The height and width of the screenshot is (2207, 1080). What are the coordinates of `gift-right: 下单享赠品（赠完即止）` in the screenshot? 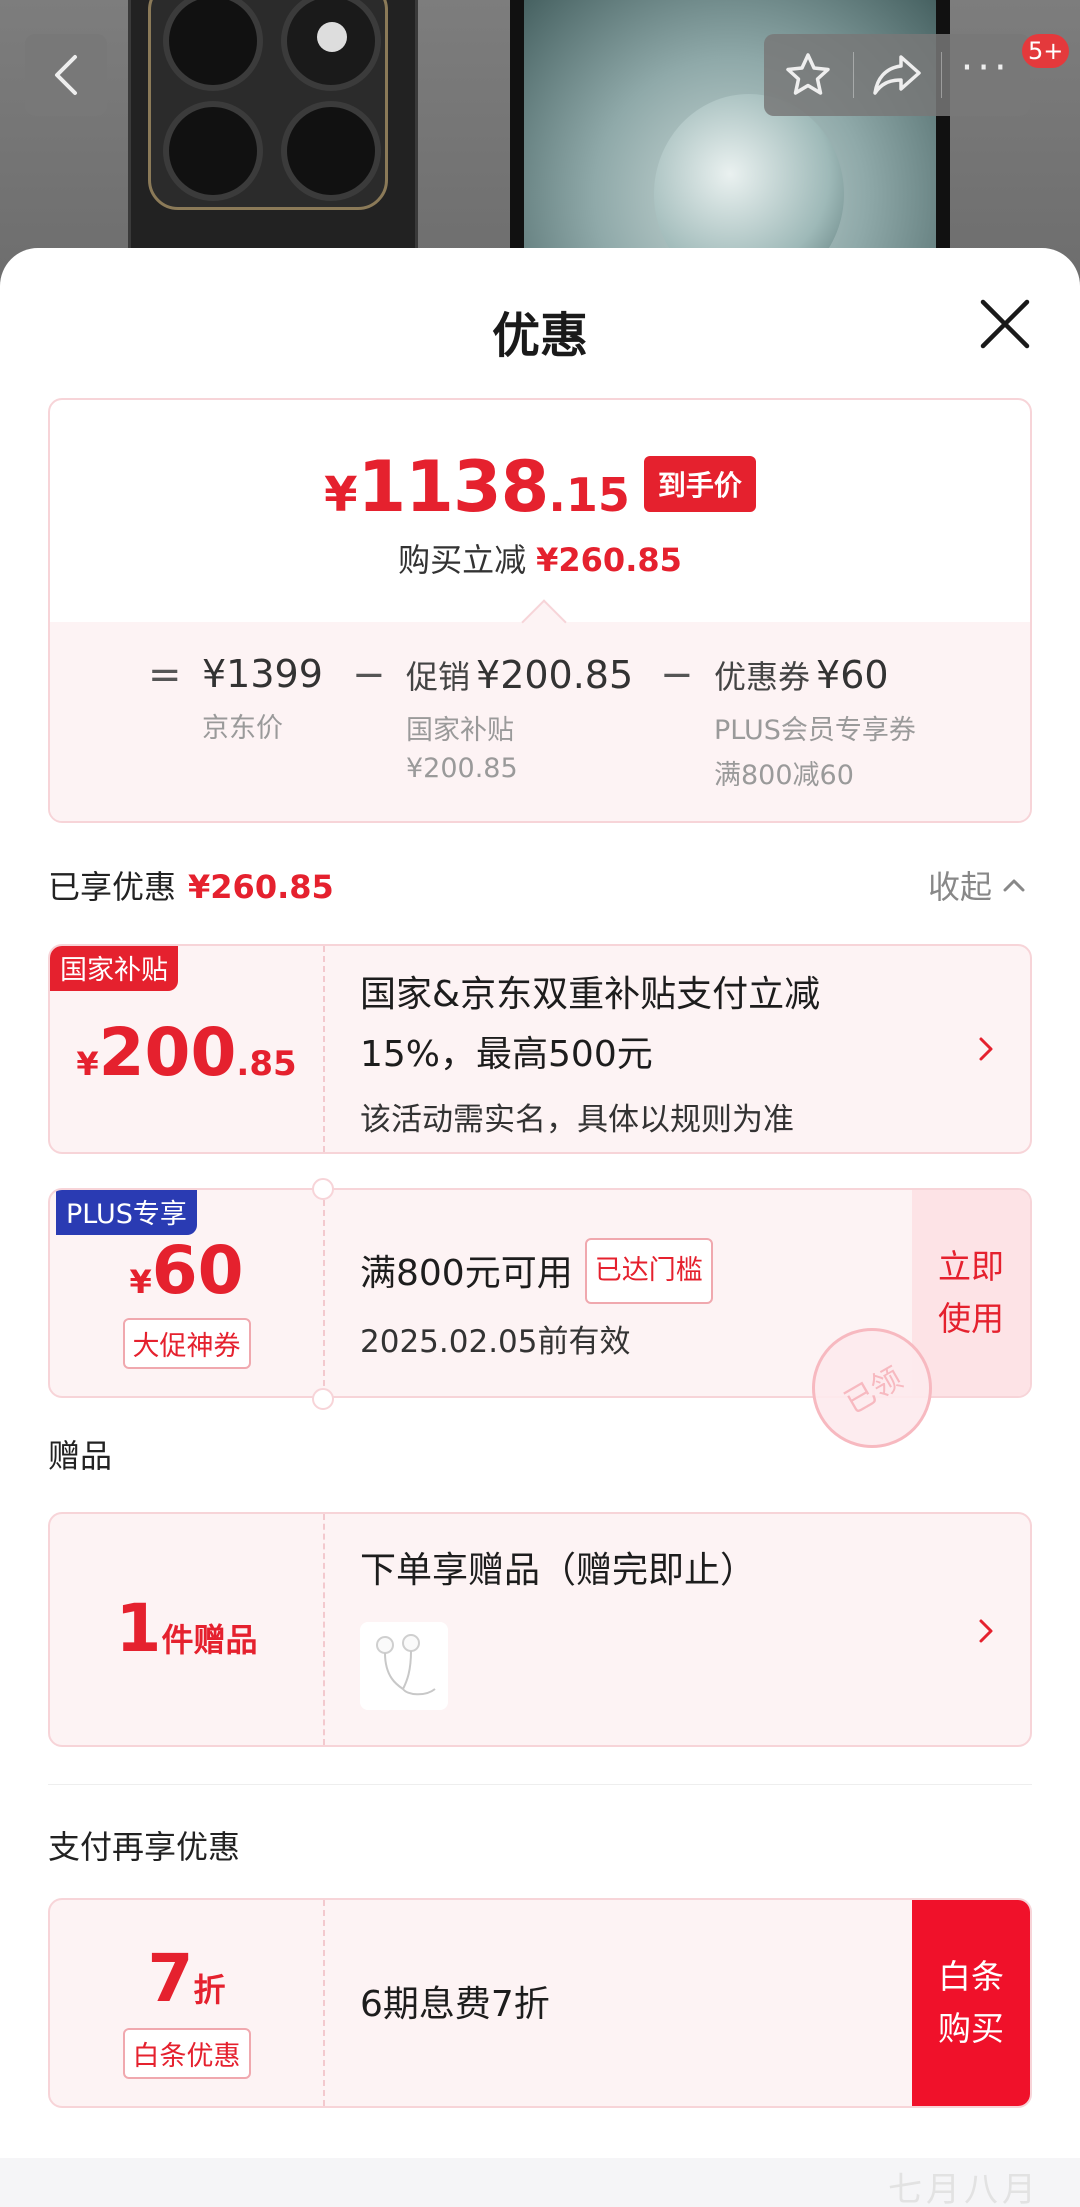 It's located at (695, 1629).